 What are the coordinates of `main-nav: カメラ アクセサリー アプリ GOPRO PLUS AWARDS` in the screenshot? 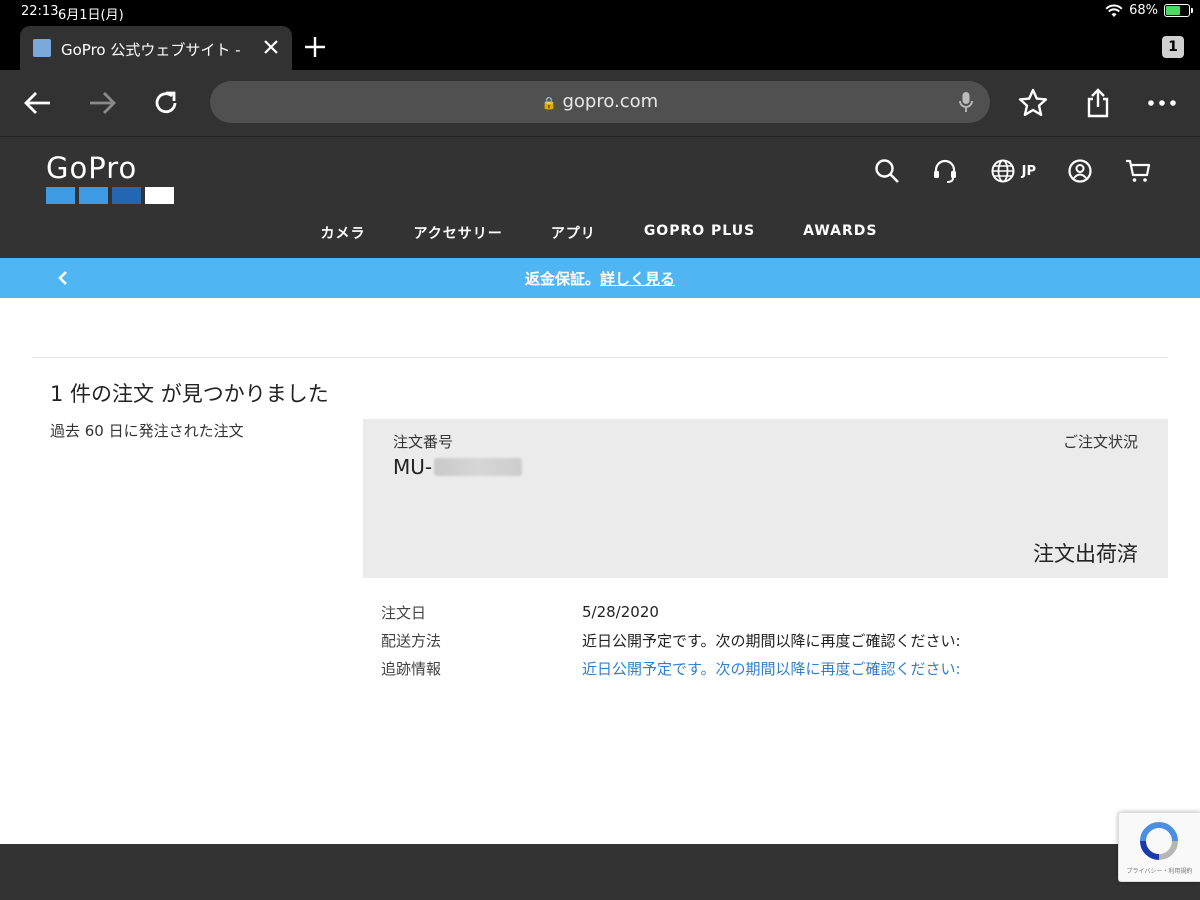 It's located at (600, 233).